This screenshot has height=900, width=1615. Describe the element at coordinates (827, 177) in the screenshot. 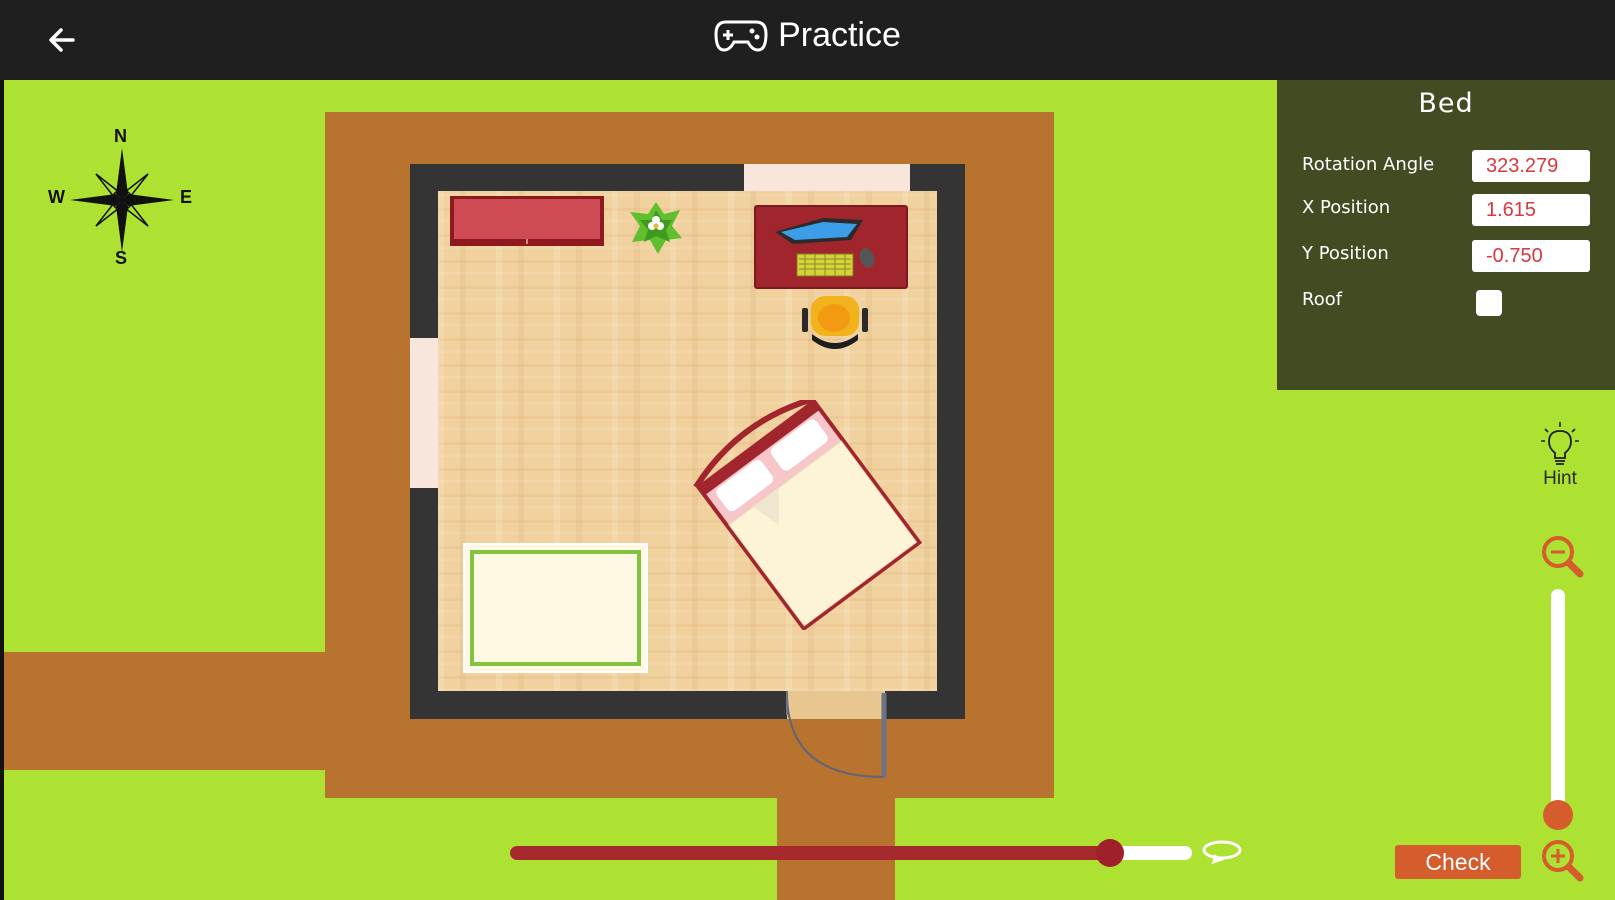

I see `window-north` at that location.